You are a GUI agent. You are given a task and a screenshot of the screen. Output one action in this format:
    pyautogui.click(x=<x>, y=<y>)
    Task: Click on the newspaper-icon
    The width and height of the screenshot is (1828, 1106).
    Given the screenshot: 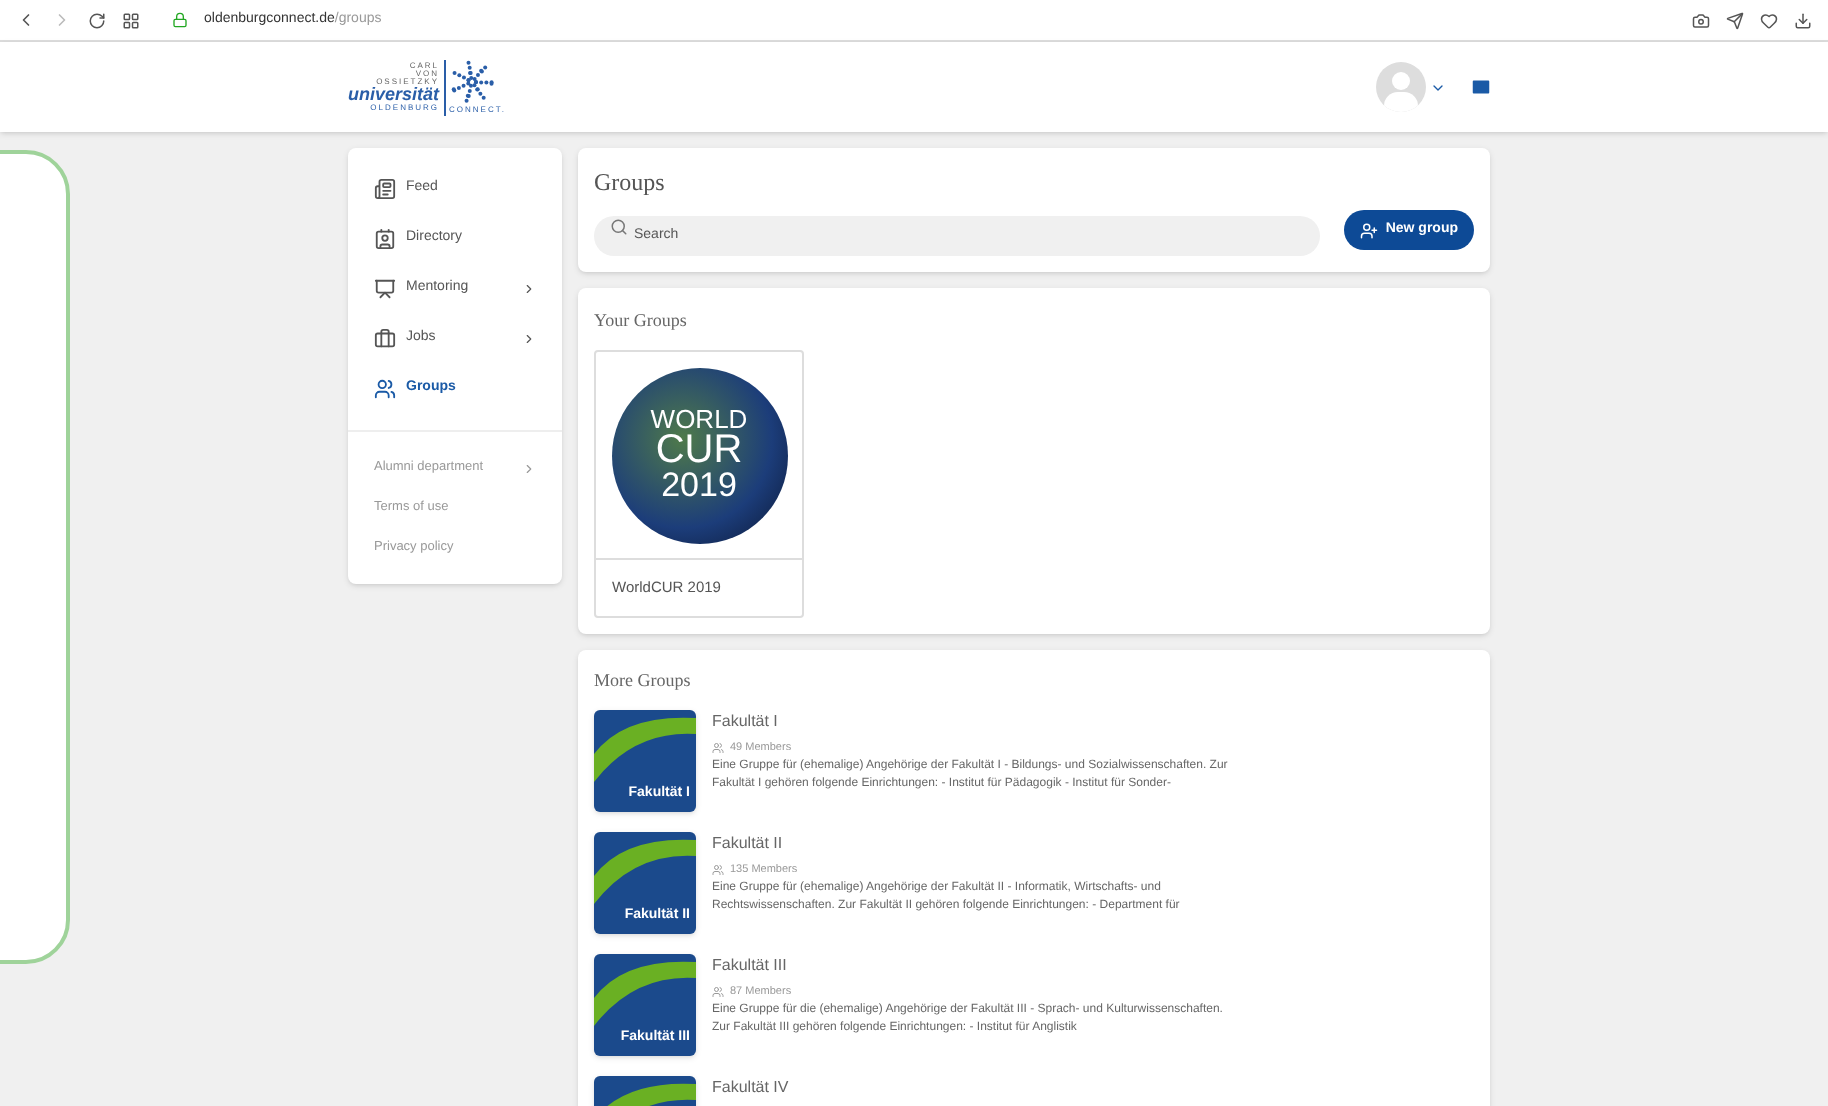 What is the action you would take?
    pyautogui.click(x=385, y=189)
    